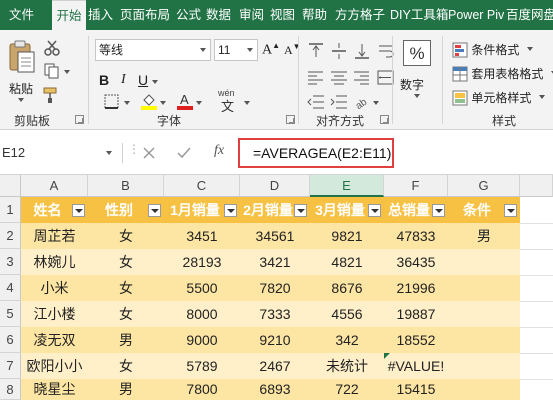 This screenshot has height=400, width=553. What do you see at coordinates (275, 340) in the screenshot?
I see `table-cell: 9210` at bounding box center [275, 340].